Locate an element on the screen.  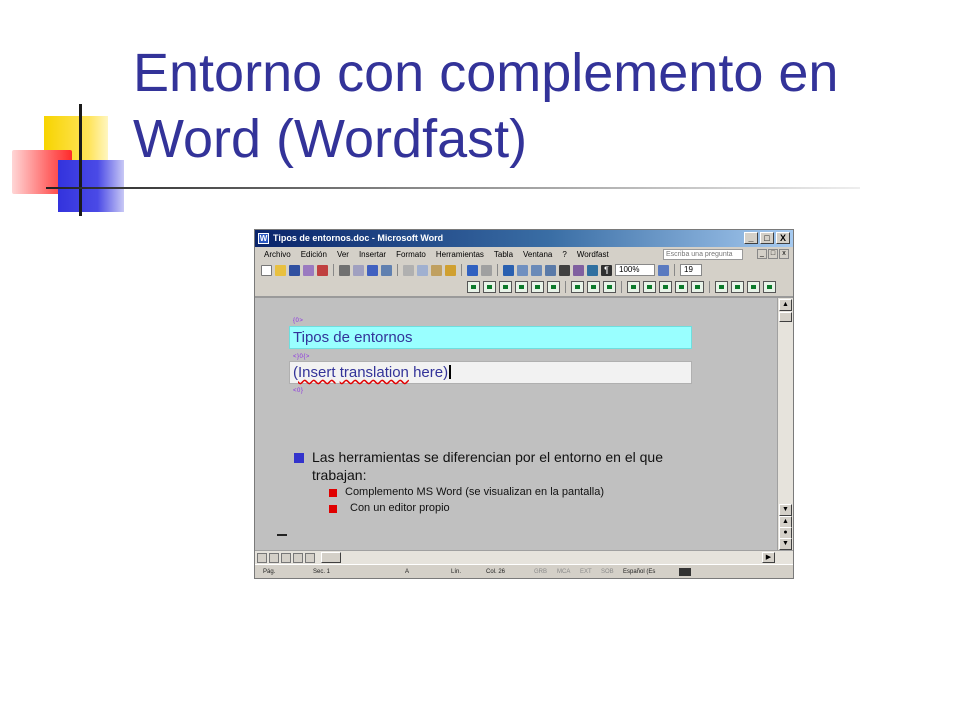
format-painter-icon is located at coordinates (450, 270).